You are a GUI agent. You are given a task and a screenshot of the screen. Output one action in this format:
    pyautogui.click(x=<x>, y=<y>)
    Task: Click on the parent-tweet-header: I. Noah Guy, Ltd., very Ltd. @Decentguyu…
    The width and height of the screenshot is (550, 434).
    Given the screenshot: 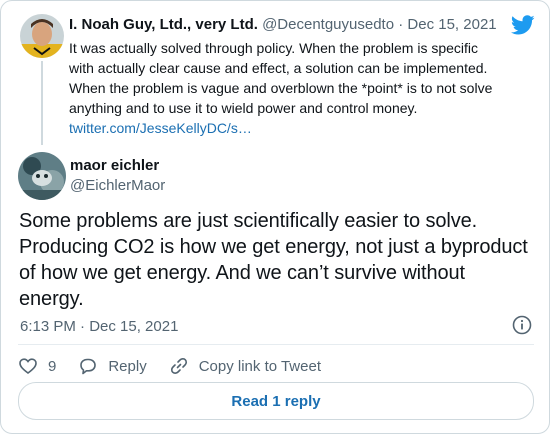 What is the action you would take?
    pyautogui.click(x=283, y=25)
    